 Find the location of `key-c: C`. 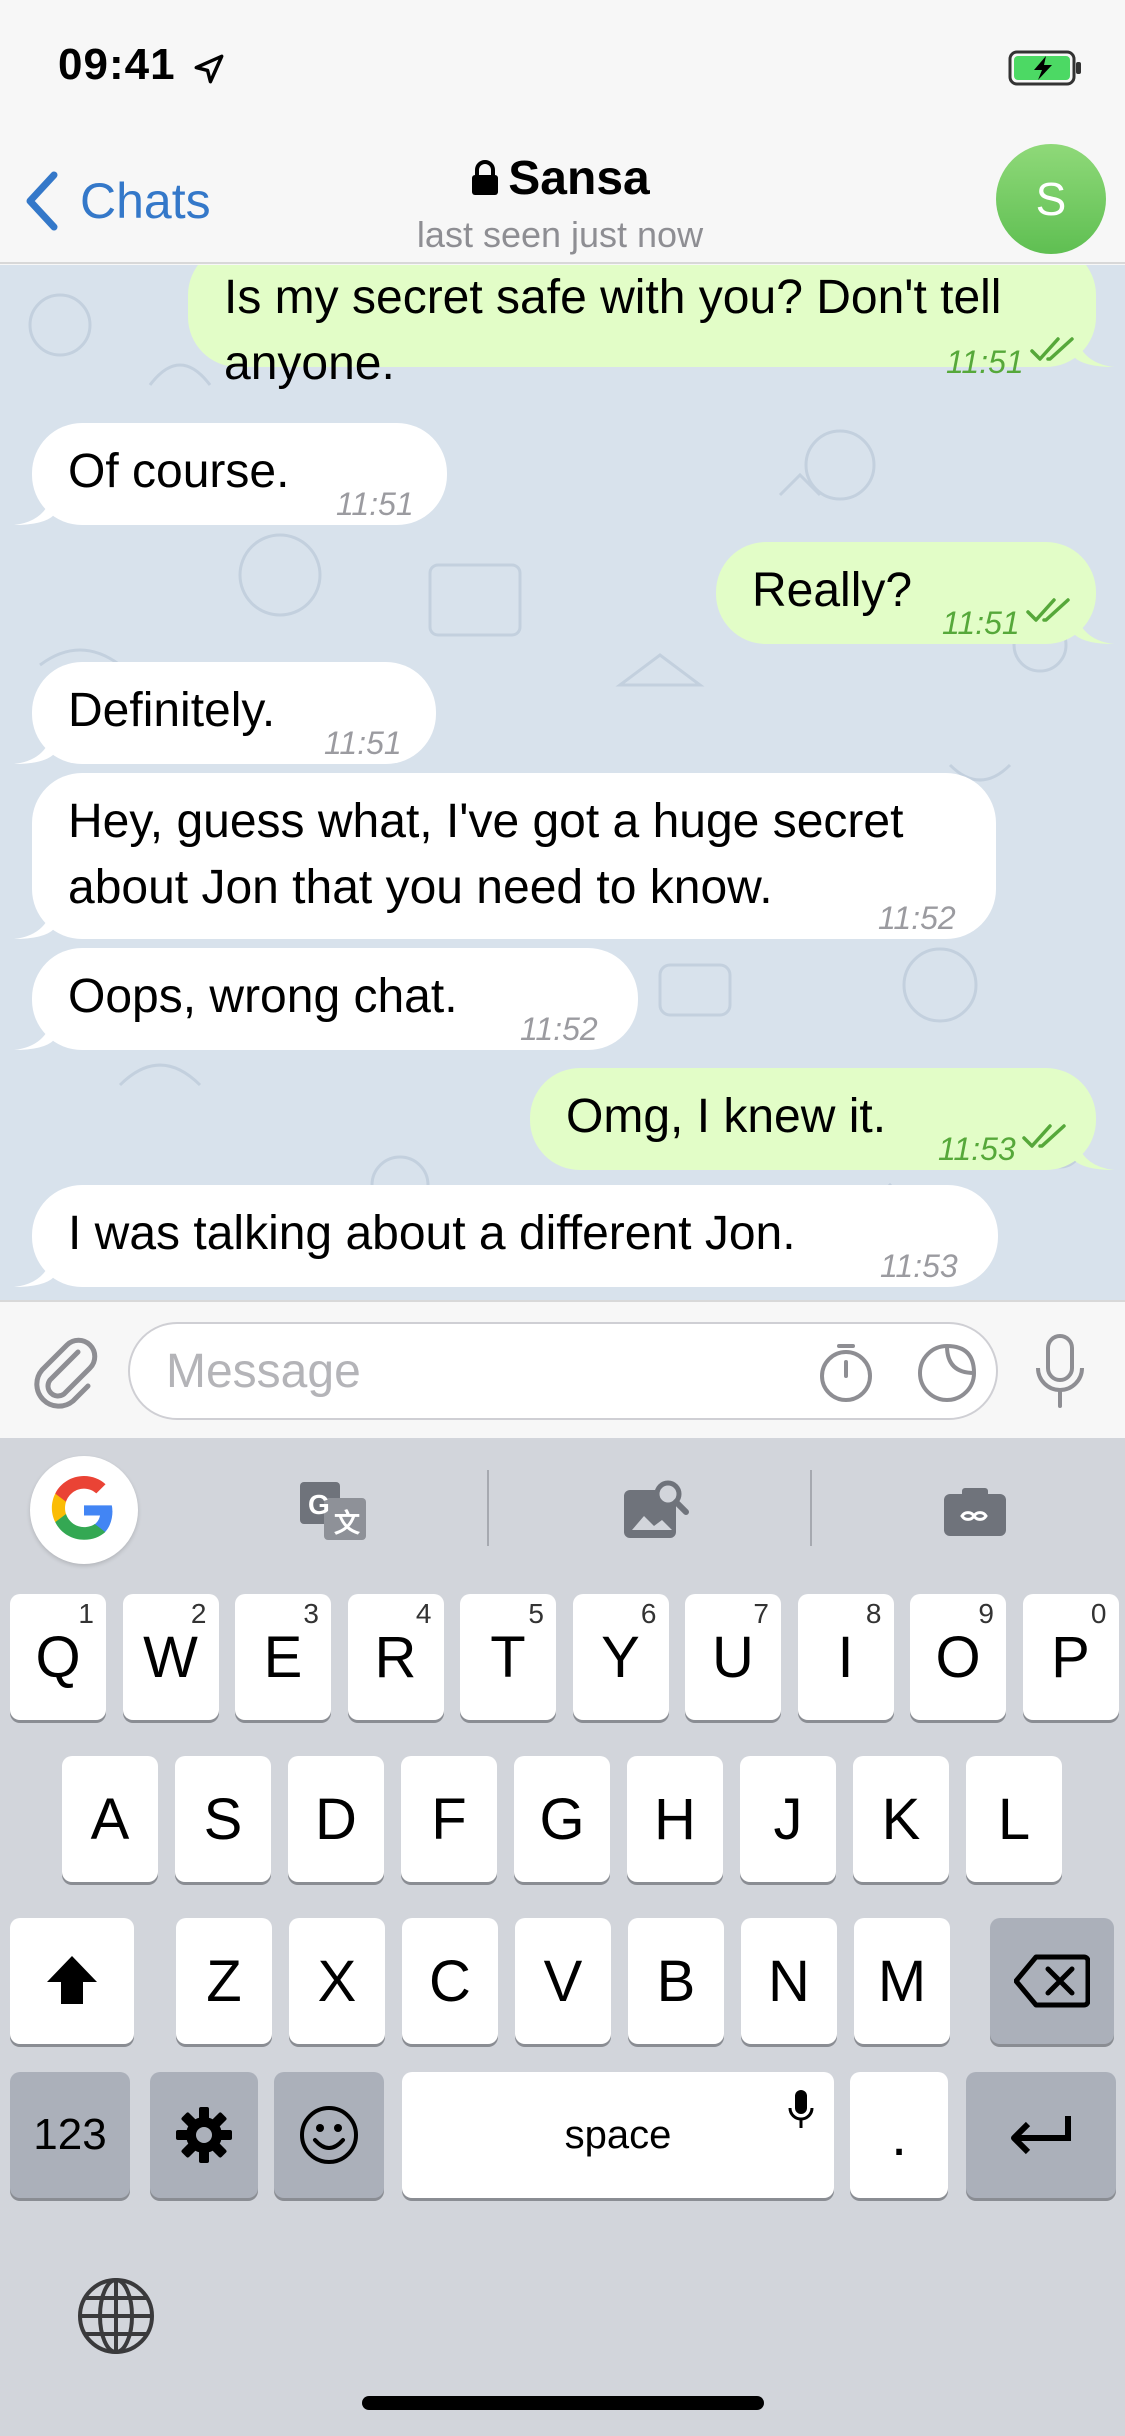

key-c: C is located at coordinates (450, 1981).